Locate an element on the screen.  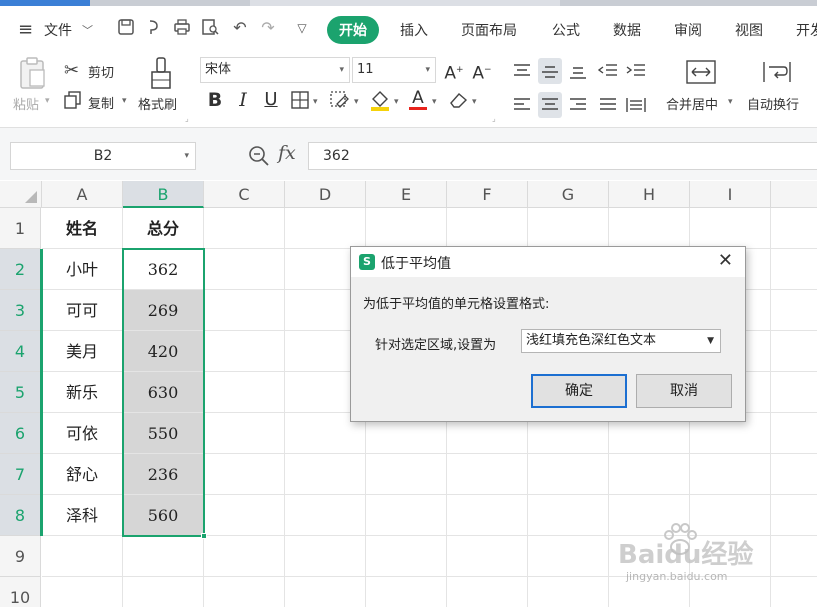
row-header-8: 8 is located at coordinates (20, 515).